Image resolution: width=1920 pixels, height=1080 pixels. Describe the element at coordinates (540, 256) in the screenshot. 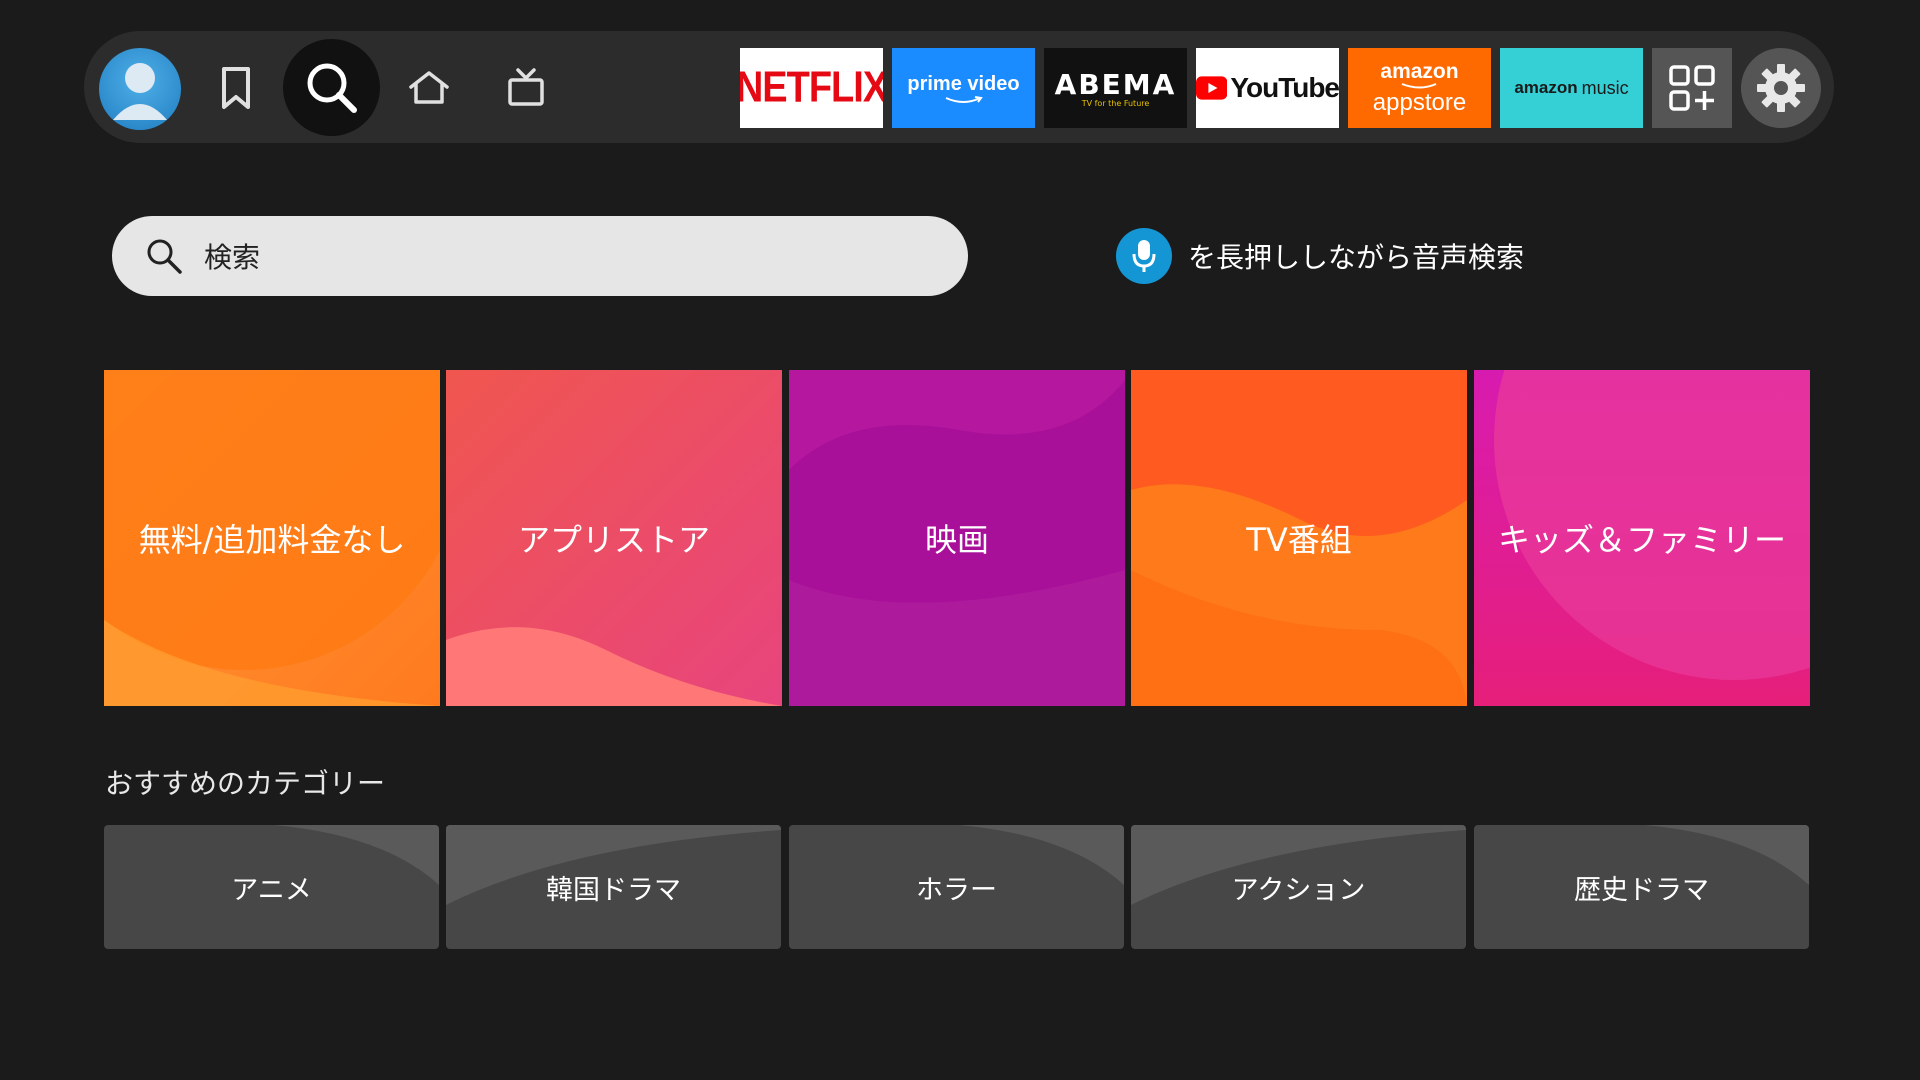

I see `search-input: 検索` at that location.